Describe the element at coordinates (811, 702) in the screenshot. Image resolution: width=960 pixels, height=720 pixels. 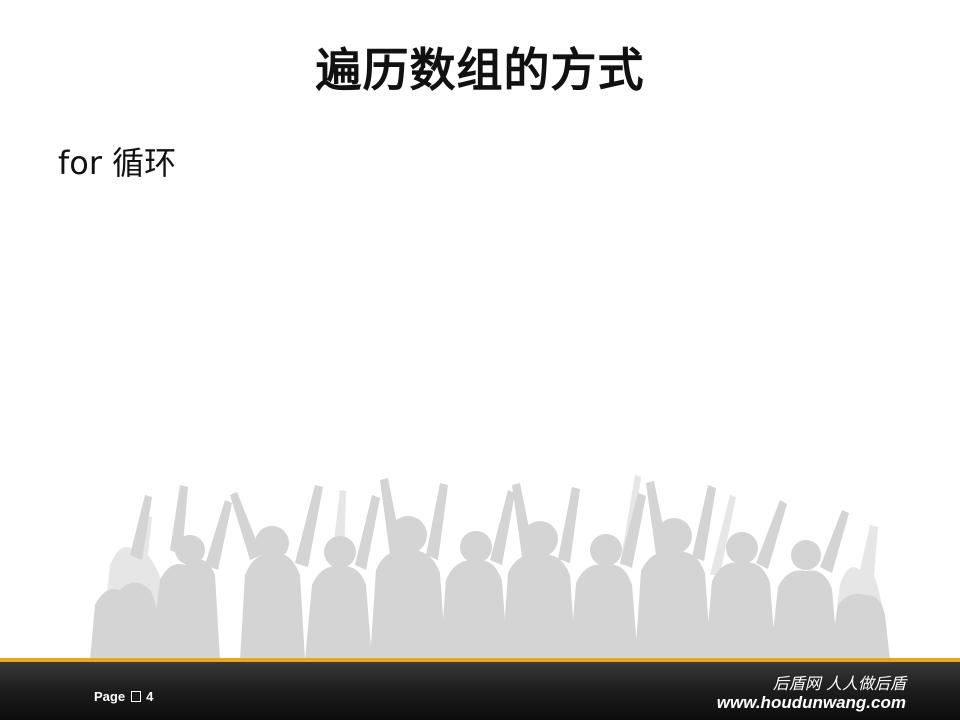
I see `footer-site-url: www.houdunwang.com` at that location.